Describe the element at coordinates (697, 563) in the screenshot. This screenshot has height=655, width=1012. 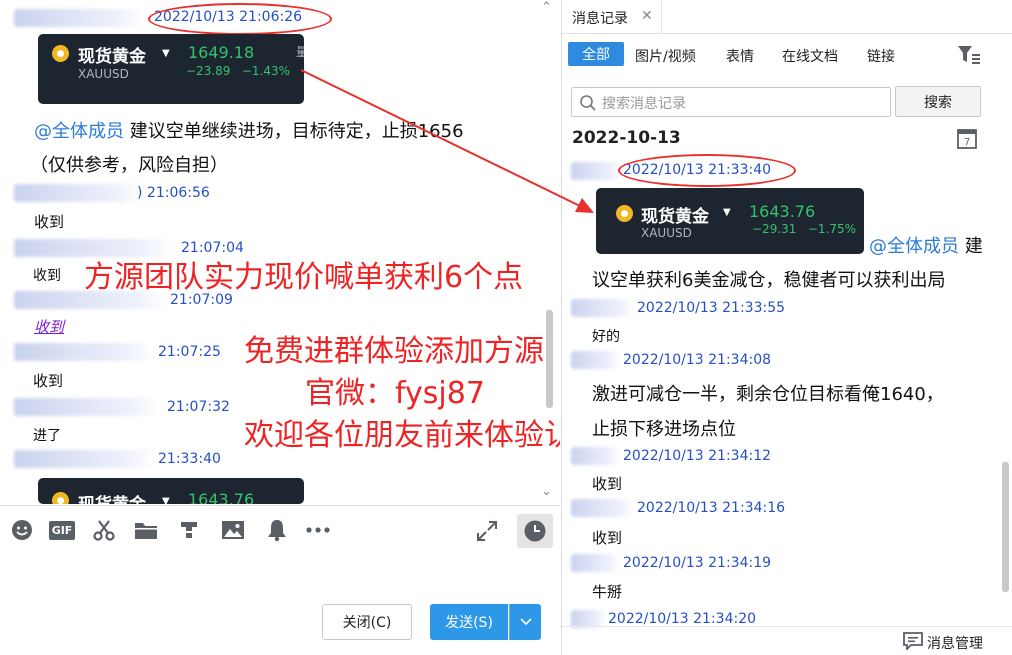
I see `message-timestamp: 2022/10/13 21:34:19` at that location.